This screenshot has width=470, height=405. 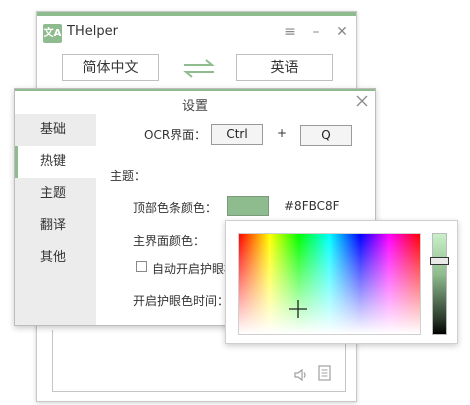 I want to click on app-logo-icon: 文A, so click(x=52, y=33).